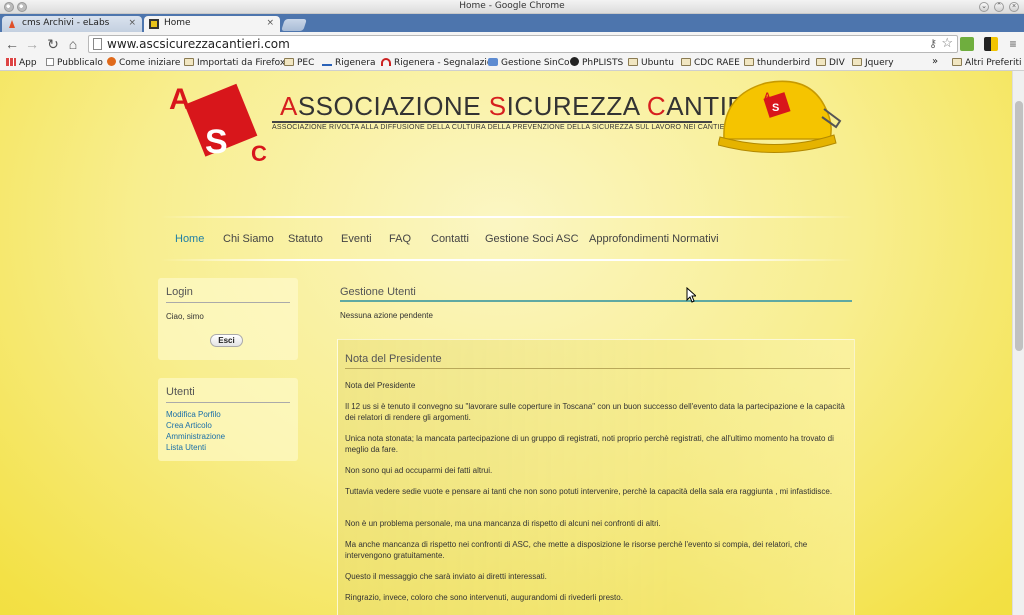 This screenshot has width=1024, height=615. I want to click on bookmark-folder-cdc-raee: CDC RAEE, so click(710, 63).